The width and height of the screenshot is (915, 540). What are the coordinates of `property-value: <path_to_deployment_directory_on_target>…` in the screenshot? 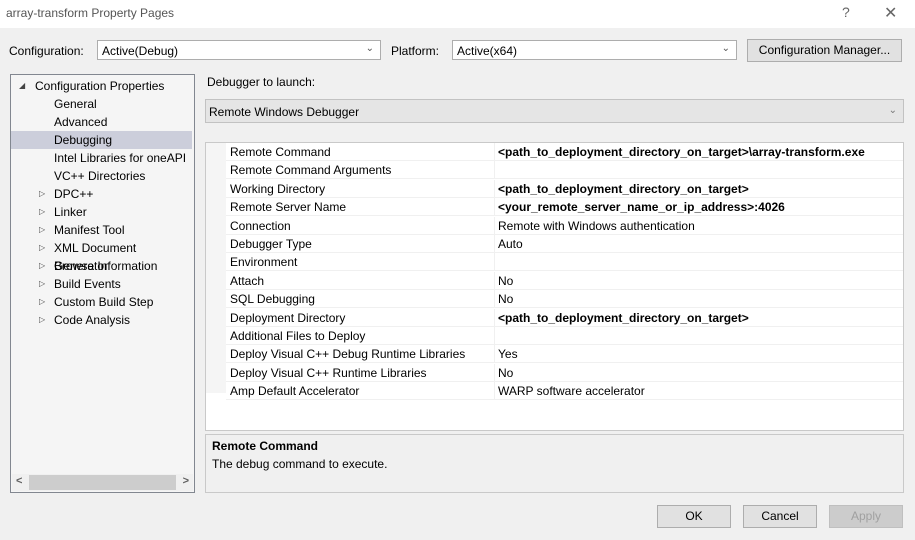 It's located at (681, 152).